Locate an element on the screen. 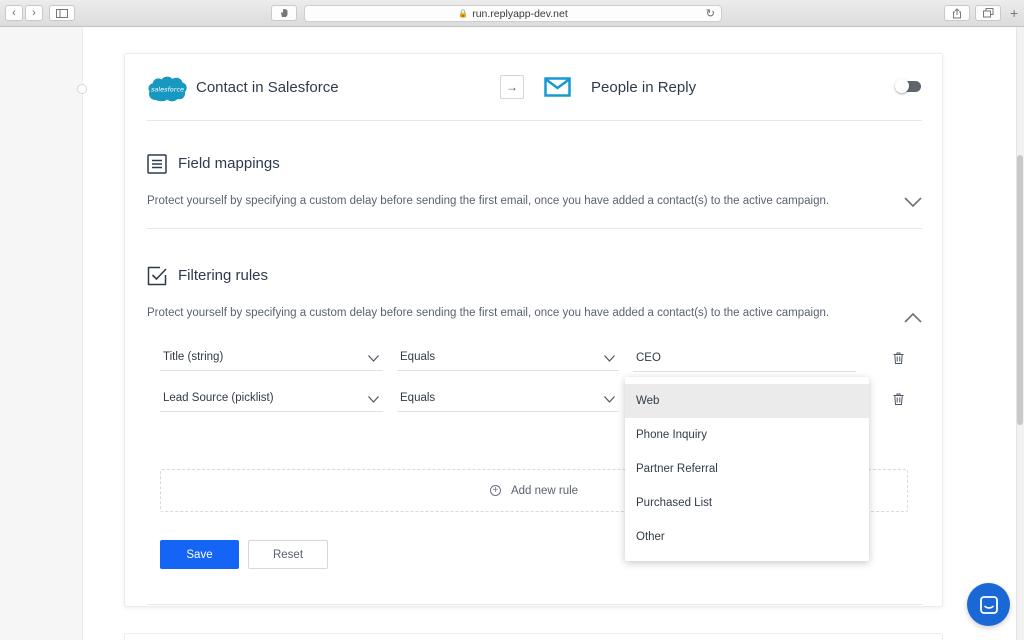 The width and height of the screenshot is (1024, 640). salesforce-logo-icon: salesforce is located at coordinates (167, 89).